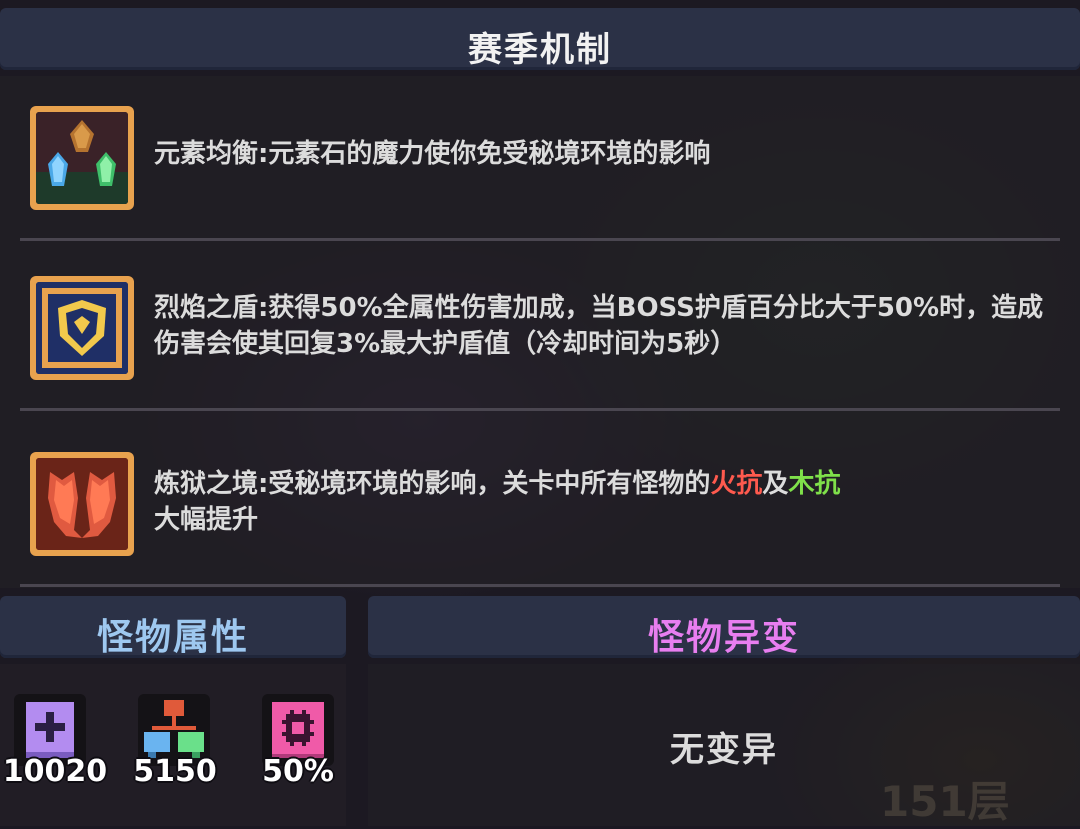 Image resolution: width=1080 pixels, height=829 pixels. Describe the element at coordinates (82, 328) in the screenshot. I see `flame-shield-icon` at that location.